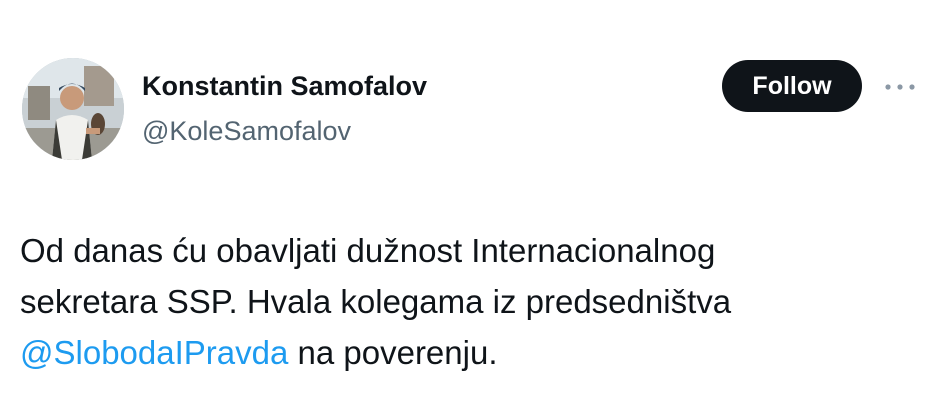 The height and width of the screenshot is (400, 940). Describe the element at coordinates (393, 352) in the screenshot. I see `tweet-text-fragment: na poverenju.` at that location.